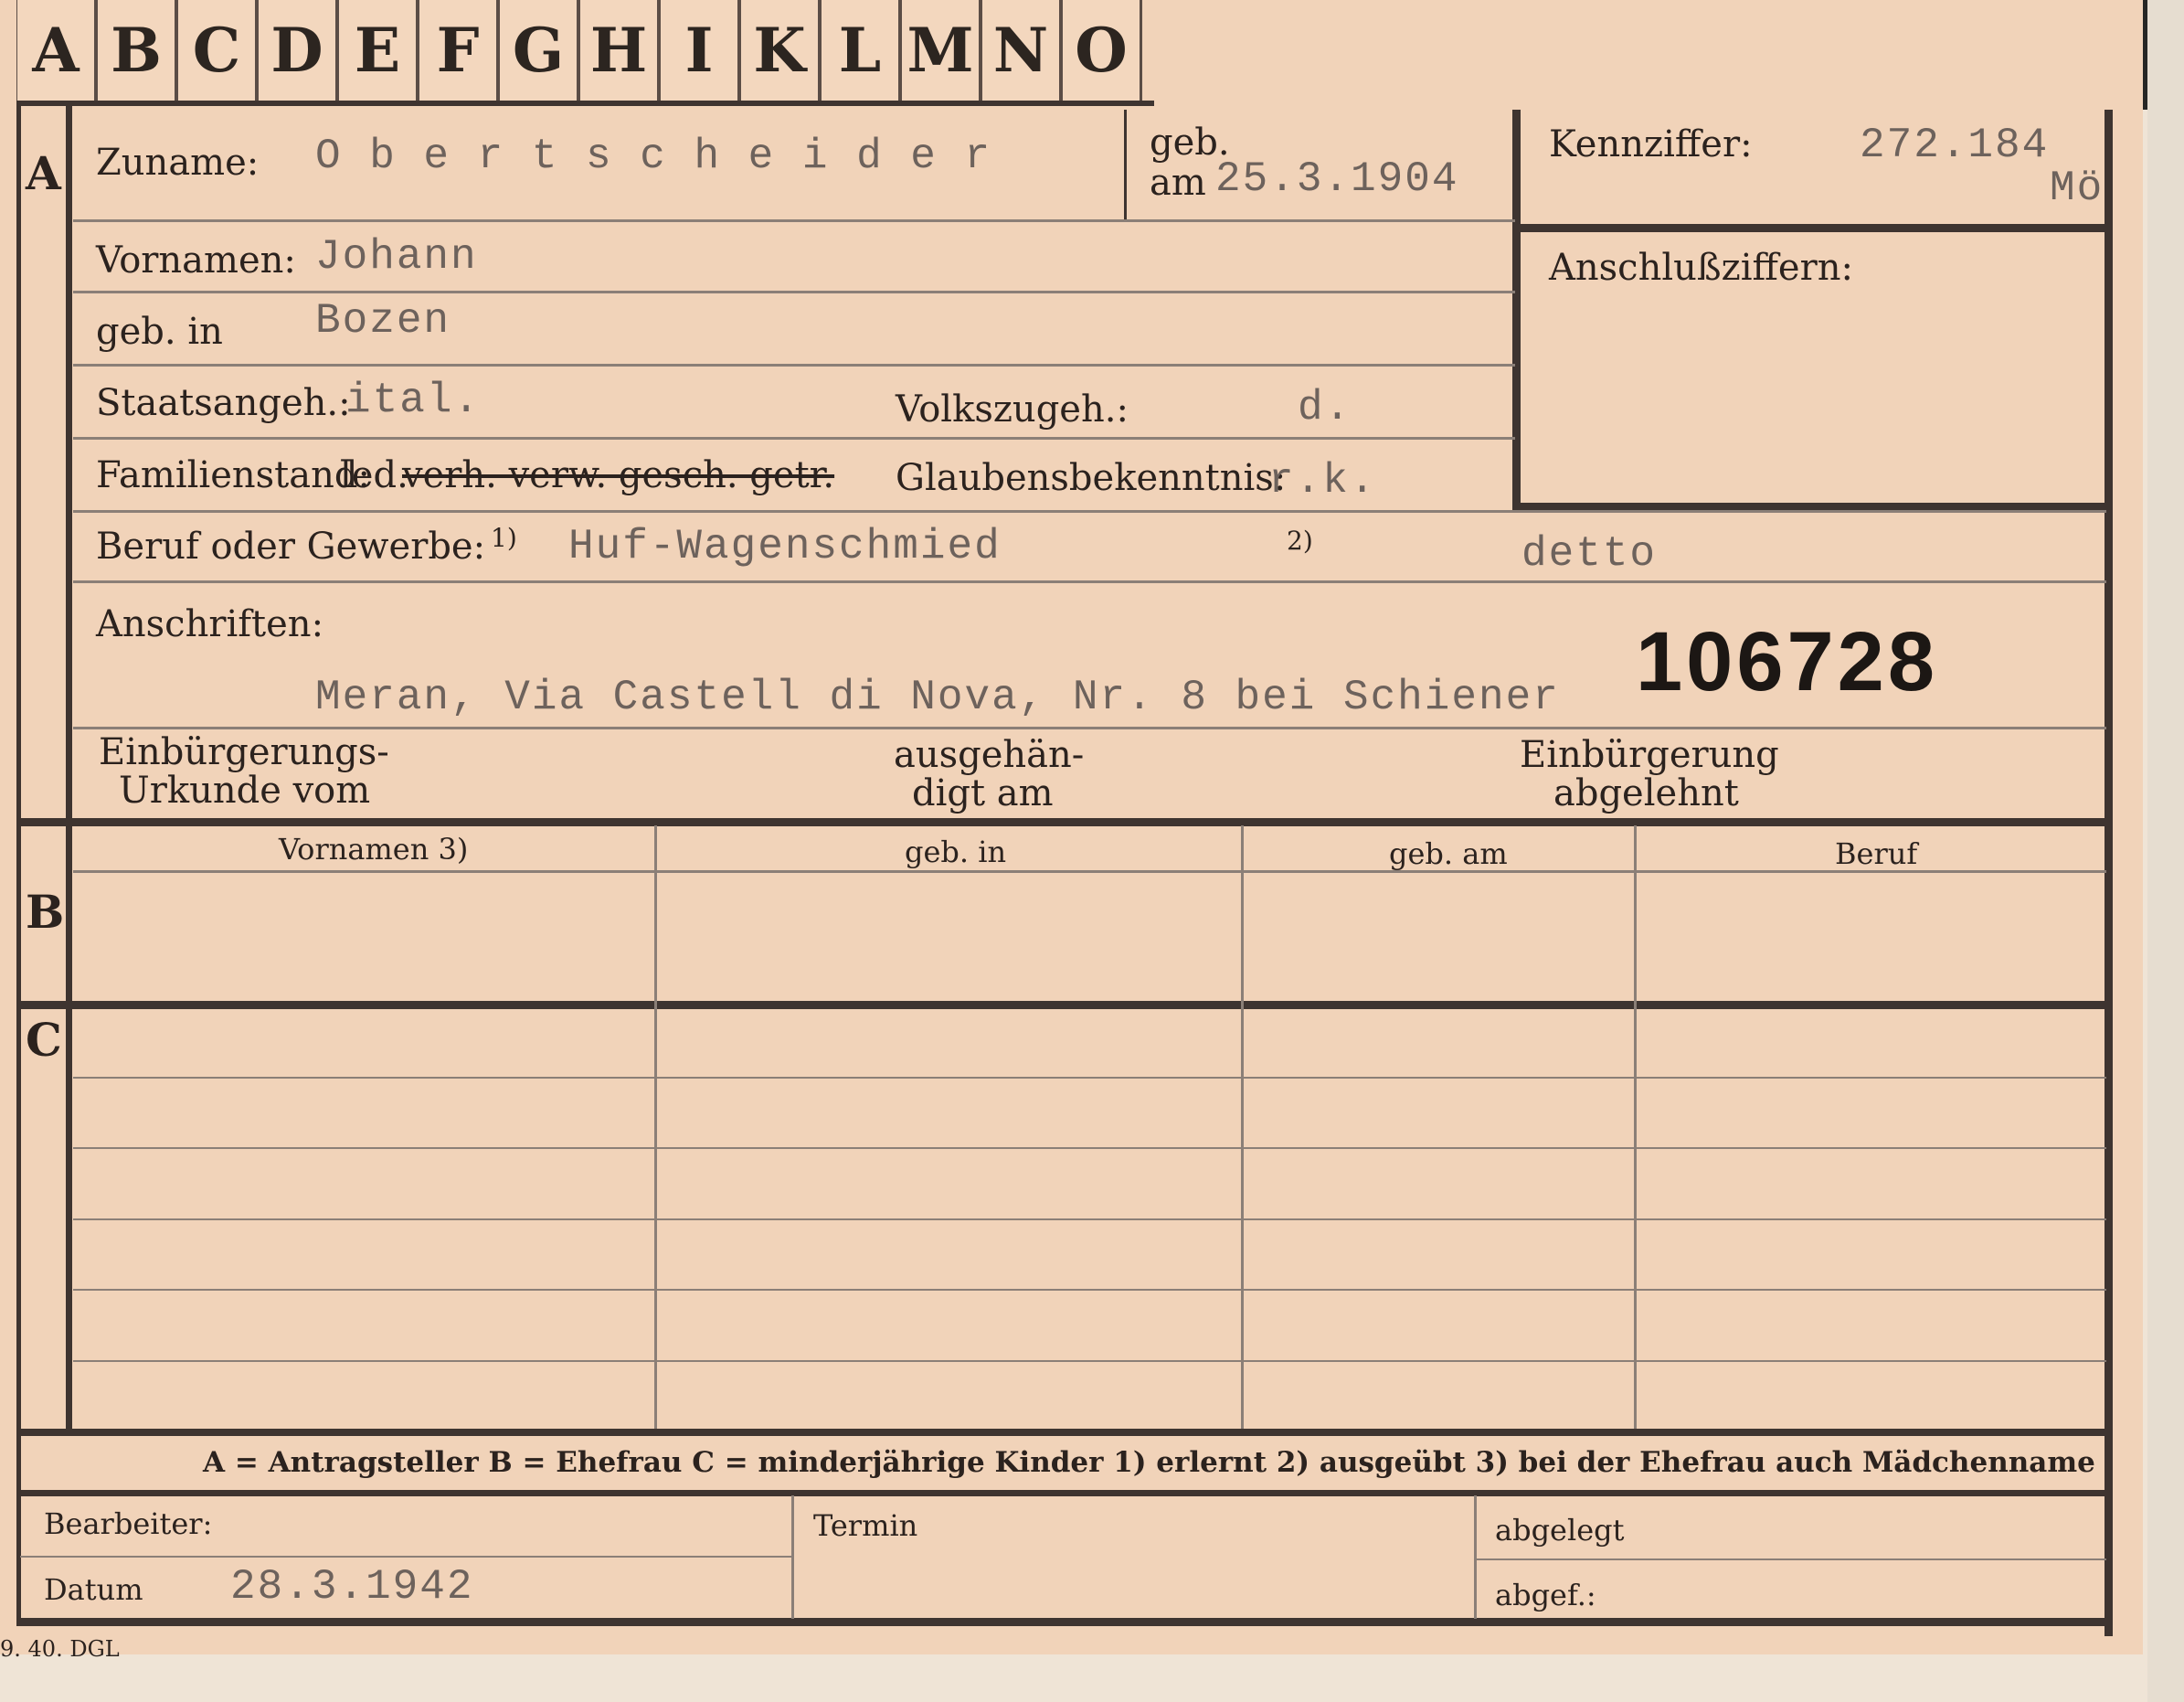 Image resolution: width=2184 pixels, height=1702 pixels. I want to click on geb-am-value: 25.3.1904, so click(1337, 179).